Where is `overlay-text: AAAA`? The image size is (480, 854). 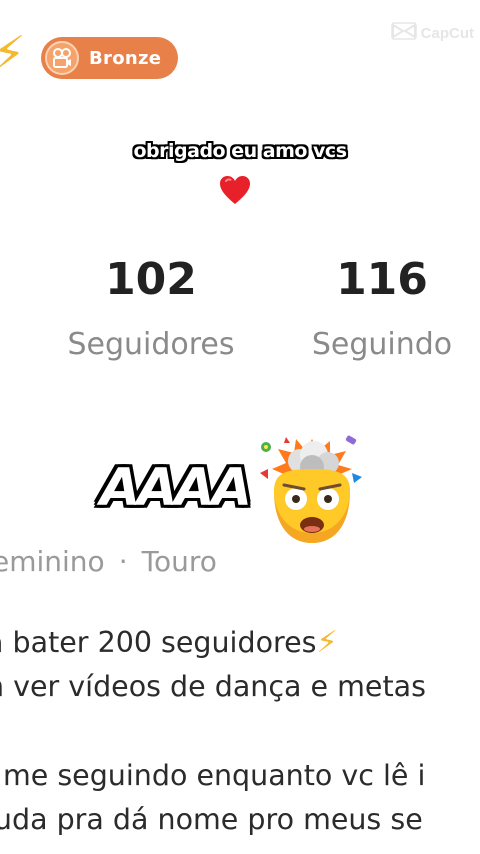
overlay-text: AAAA is located at coordinates (176, 488).